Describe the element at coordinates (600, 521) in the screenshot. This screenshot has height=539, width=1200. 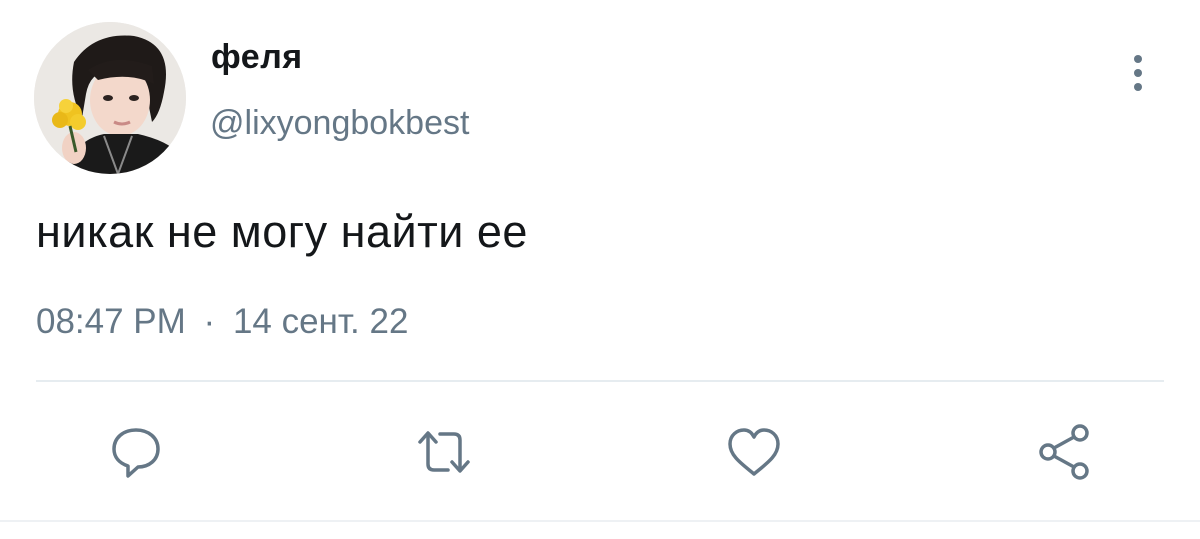
I see `bottom-divider` at that location.